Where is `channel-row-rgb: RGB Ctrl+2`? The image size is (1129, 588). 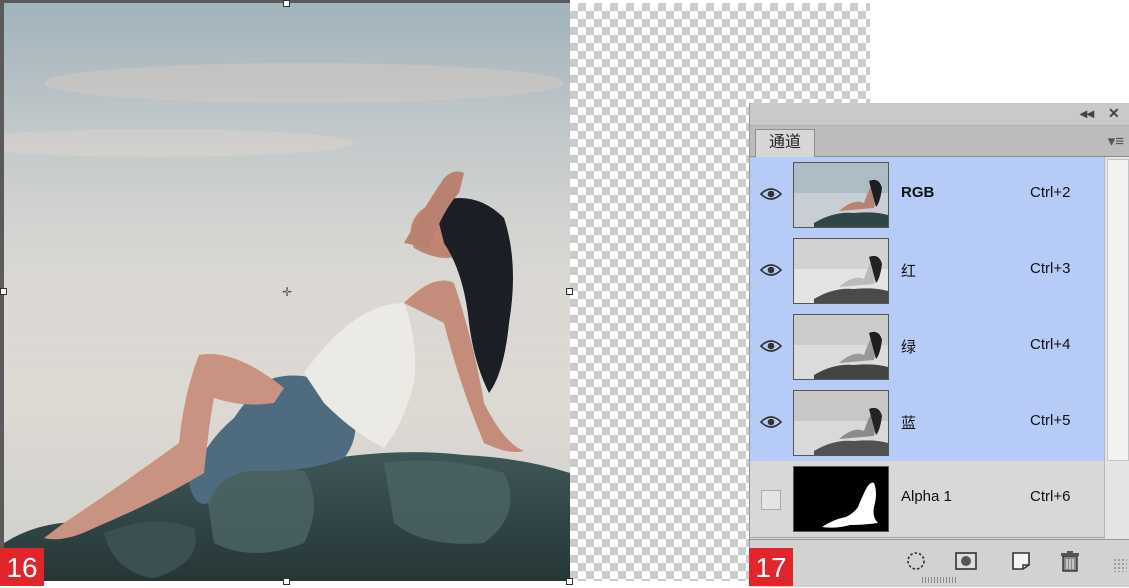 channel-row-rgb: RGB Ctrl+2 is located at coordinates (927, 195).